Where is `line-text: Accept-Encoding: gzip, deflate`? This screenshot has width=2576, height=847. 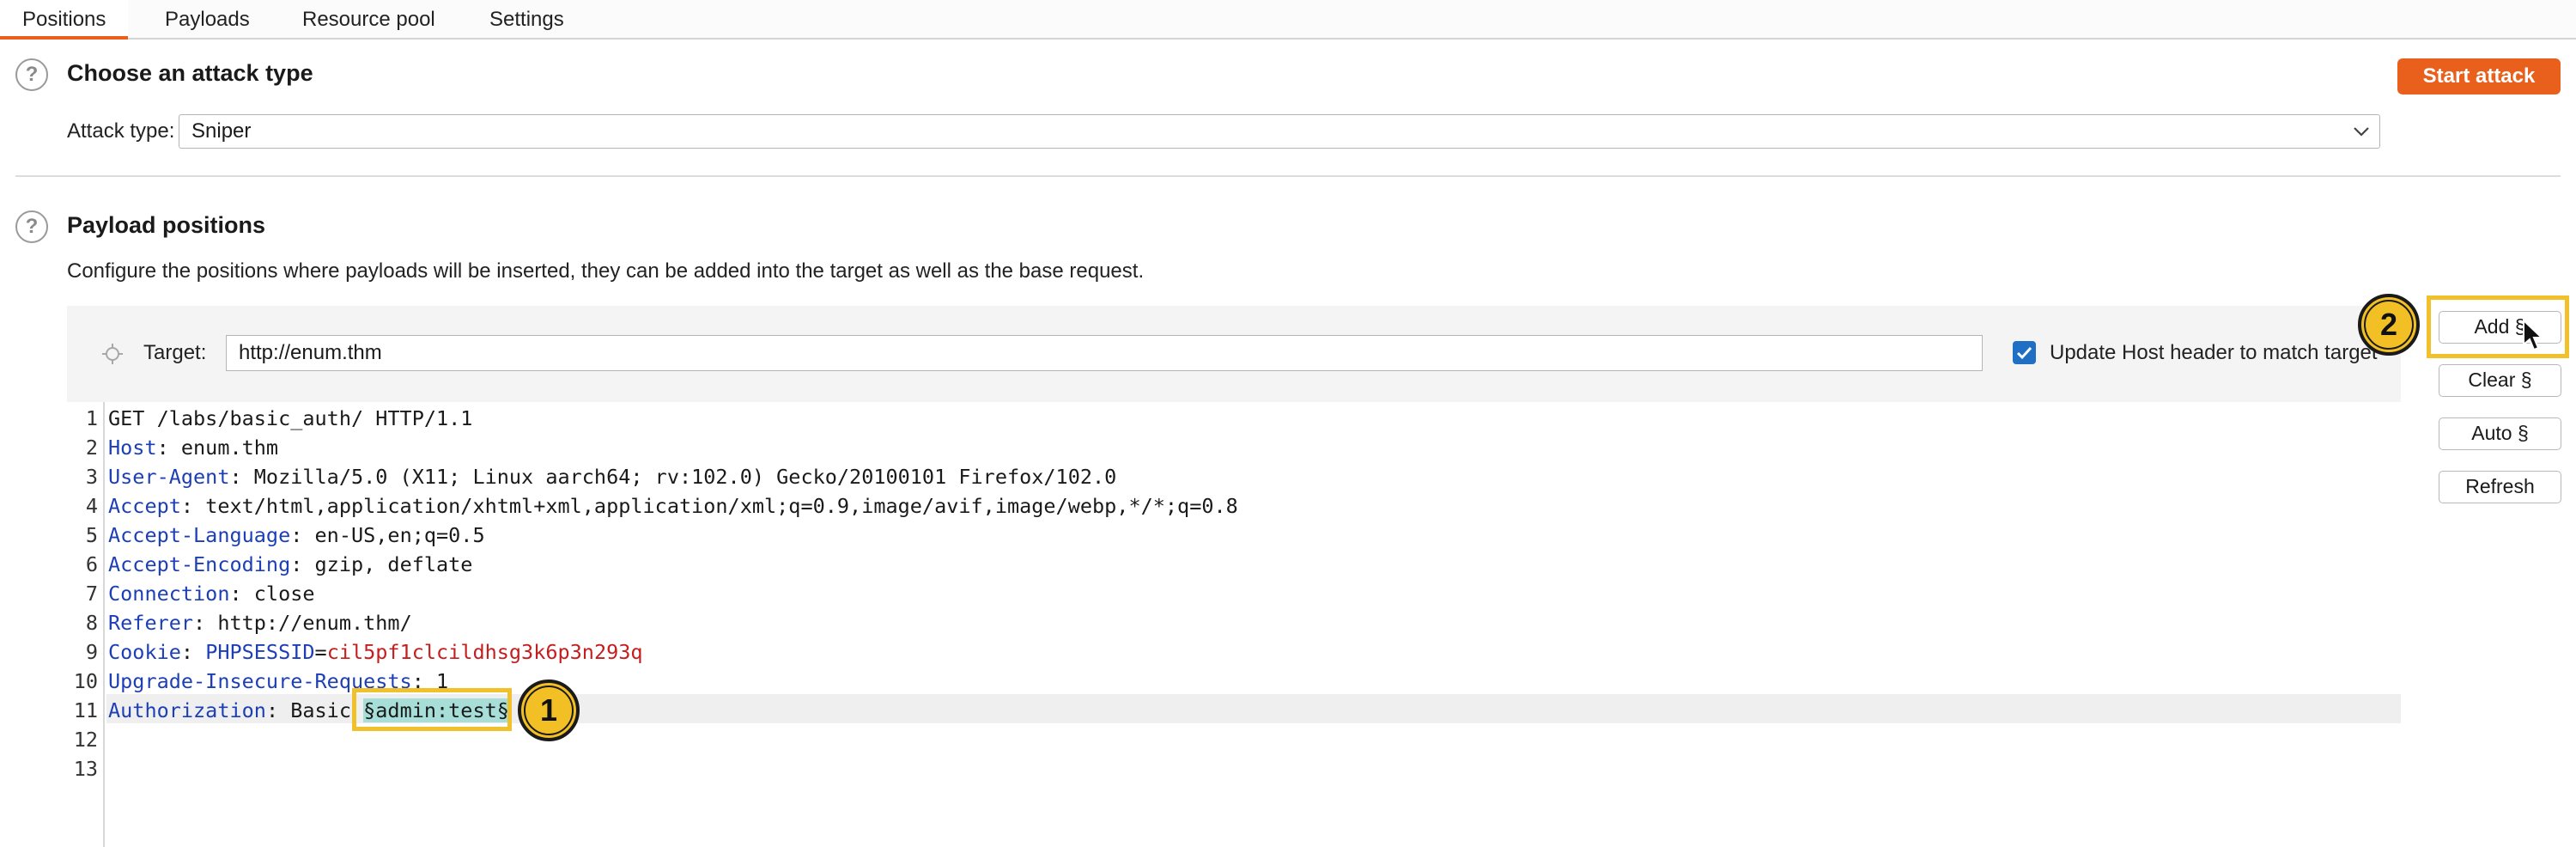
line-text: Accept-Encoding: gzip, deflate is located at coordinates (290, 564).